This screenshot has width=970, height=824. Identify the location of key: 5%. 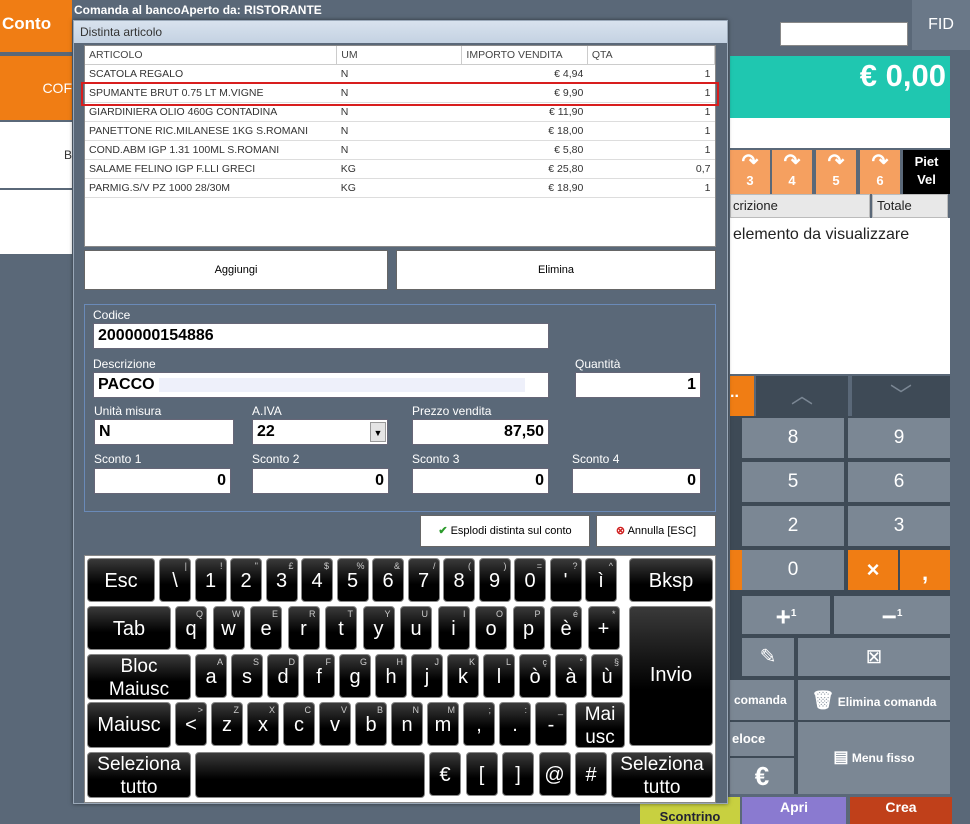
(352, 580).